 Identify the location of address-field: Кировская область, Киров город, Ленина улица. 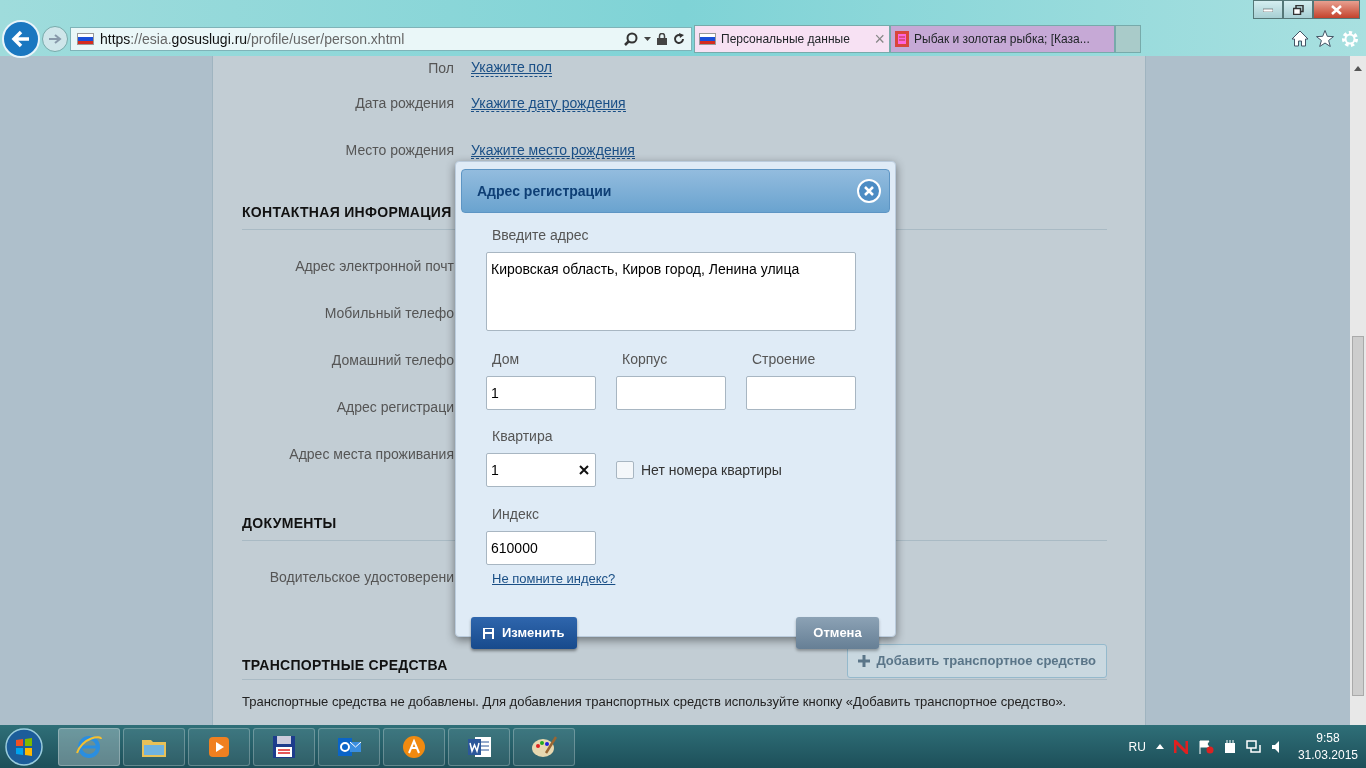
(671, 291).